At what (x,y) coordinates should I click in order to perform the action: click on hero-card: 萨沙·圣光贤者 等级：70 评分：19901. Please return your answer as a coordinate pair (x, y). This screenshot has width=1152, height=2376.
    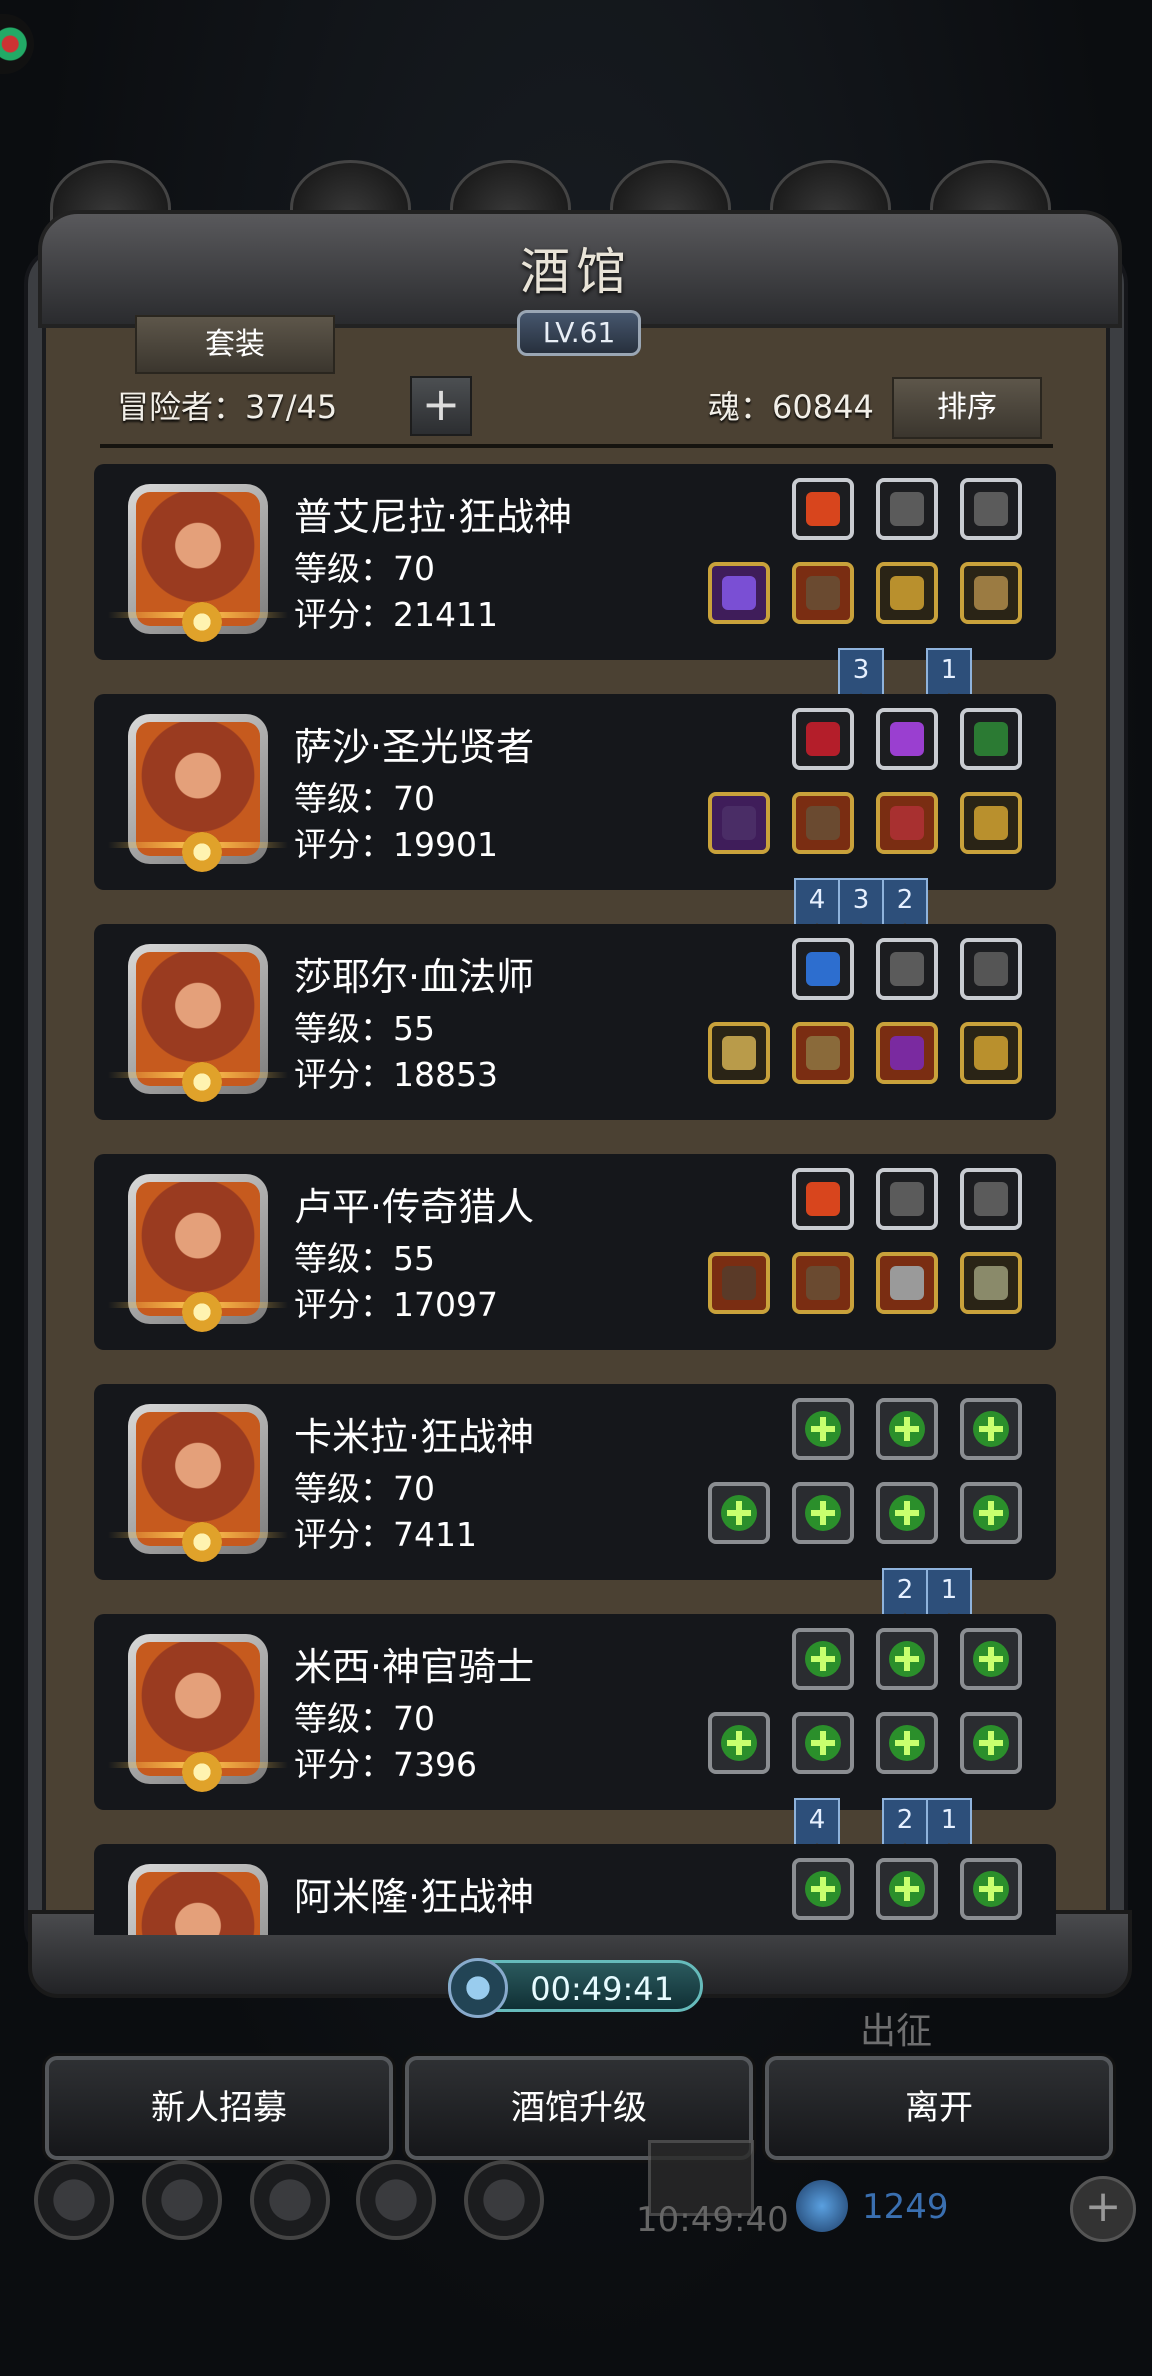
    Looking at the image, I should click on (575, 792).